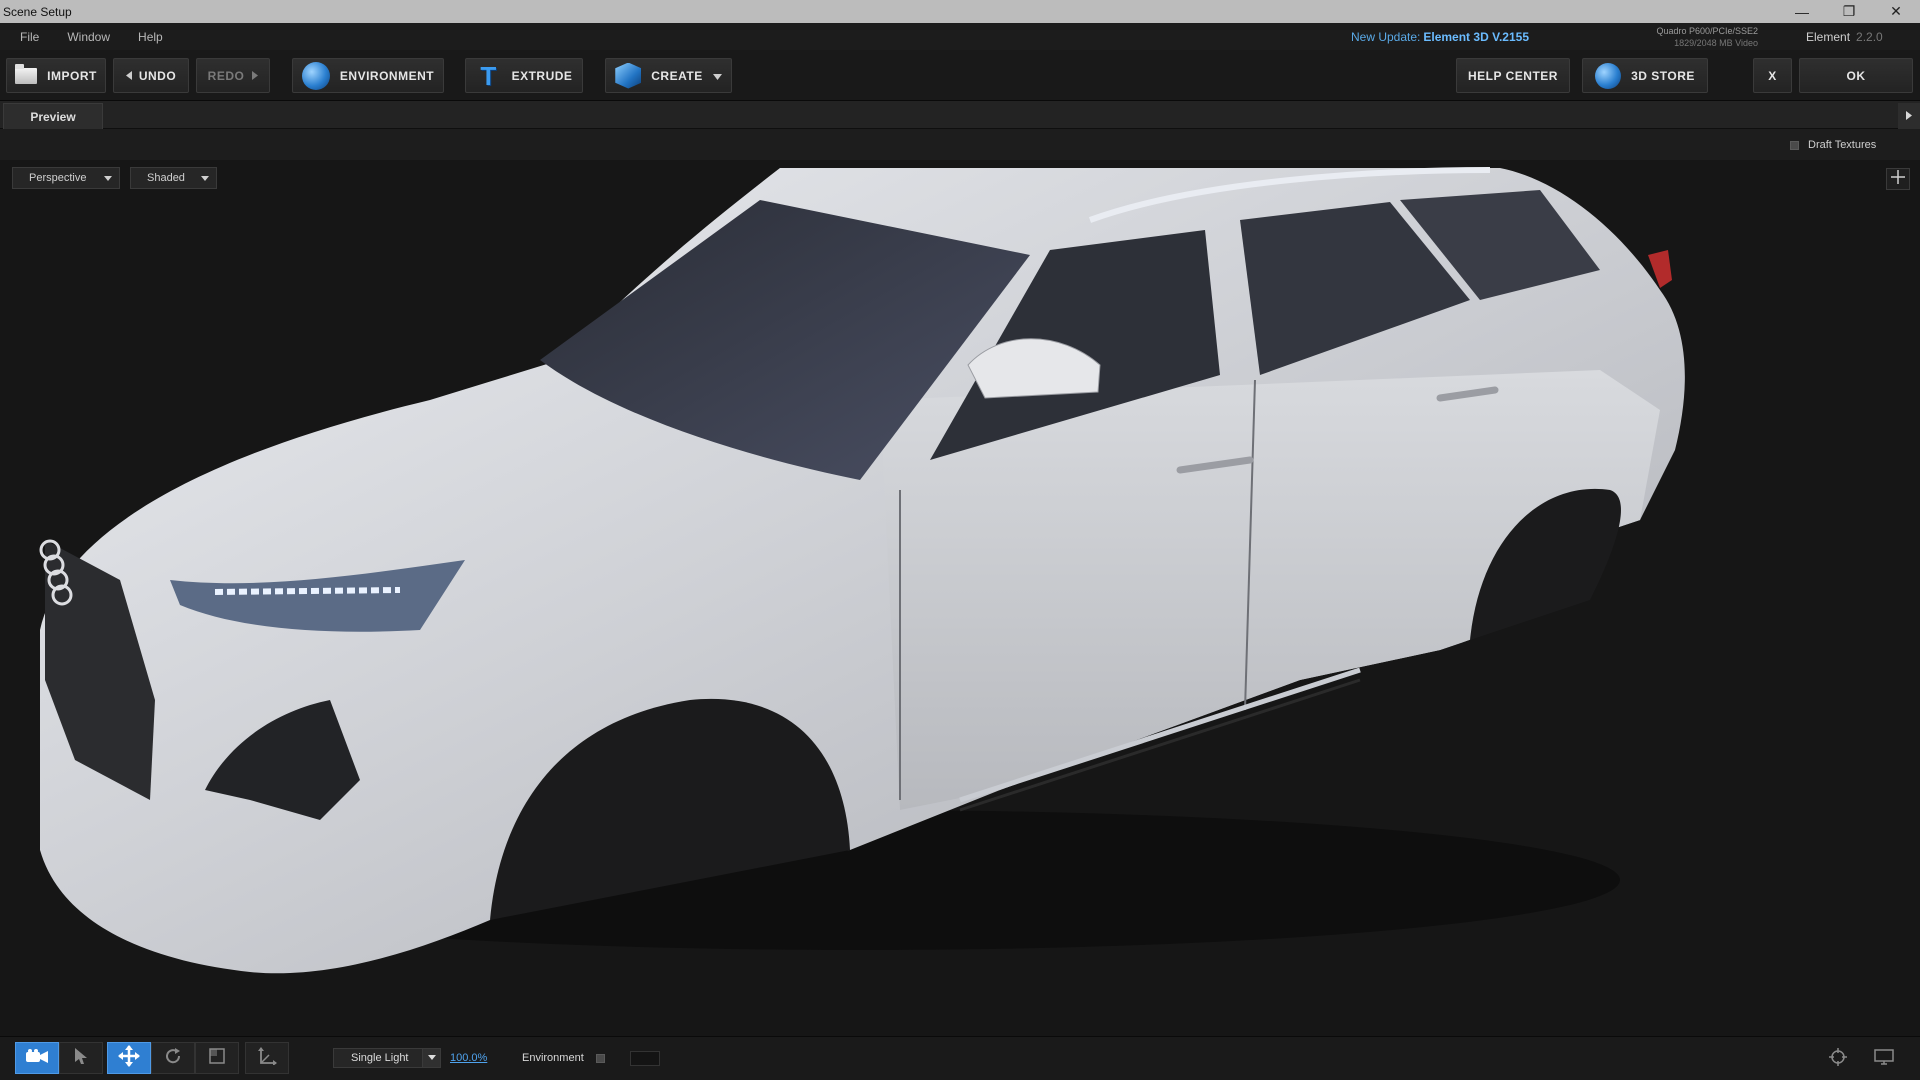 This screenshot has width=1920, height=1080. I want to click on monitor-icon, so click(1884, 1059).